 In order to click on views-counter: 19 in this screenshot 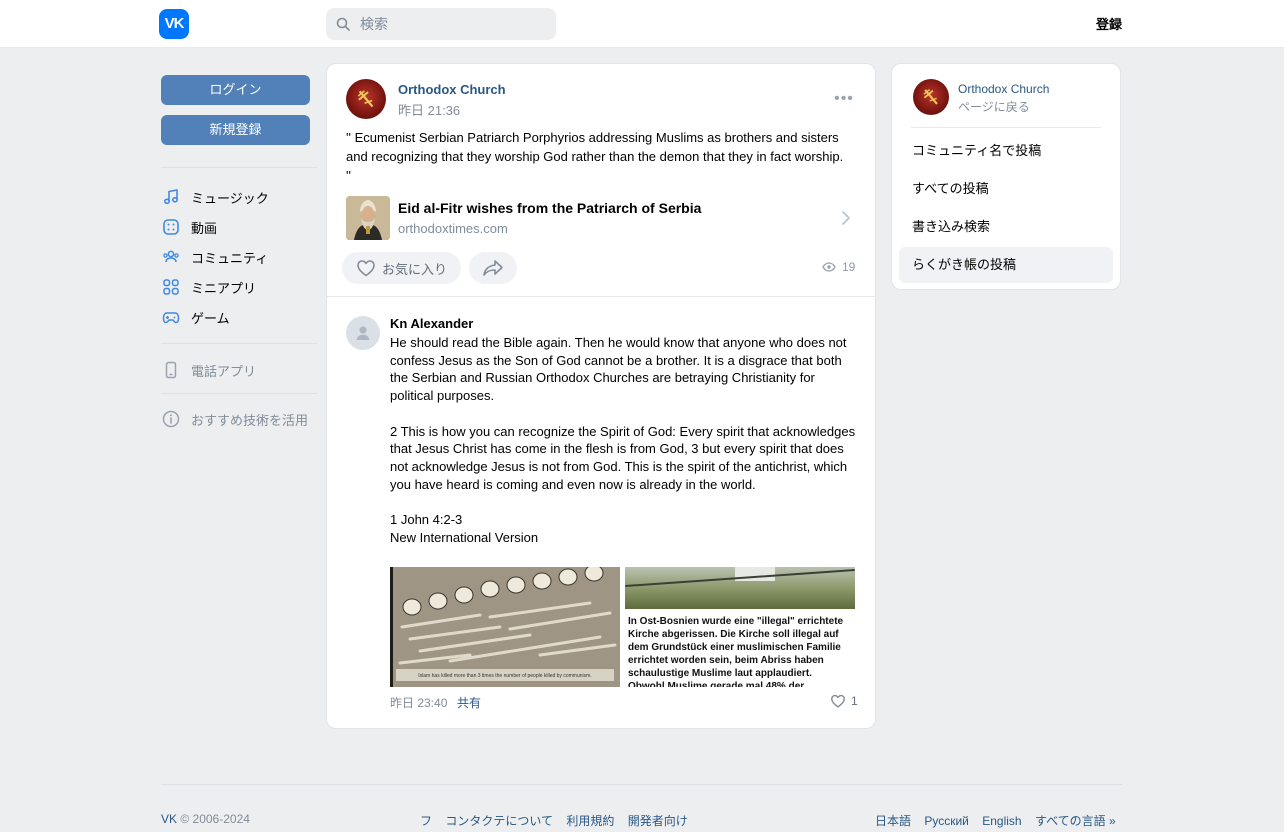, I will do `click(838, 267)`.